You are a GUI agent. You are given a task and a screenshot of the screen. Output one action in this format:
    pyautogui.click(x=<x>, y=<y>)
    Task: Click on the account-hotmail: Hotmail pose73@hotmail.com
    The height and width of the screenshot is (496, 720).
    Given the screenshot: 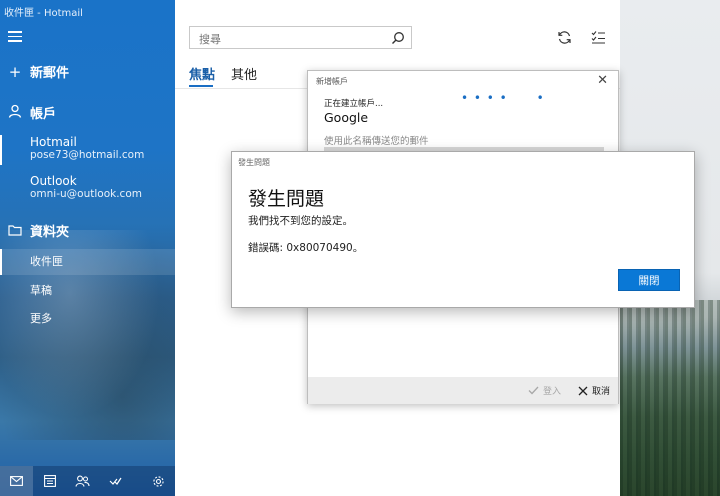 What is the action you would take?
    pyautogui.click(x=87, y=150)
    